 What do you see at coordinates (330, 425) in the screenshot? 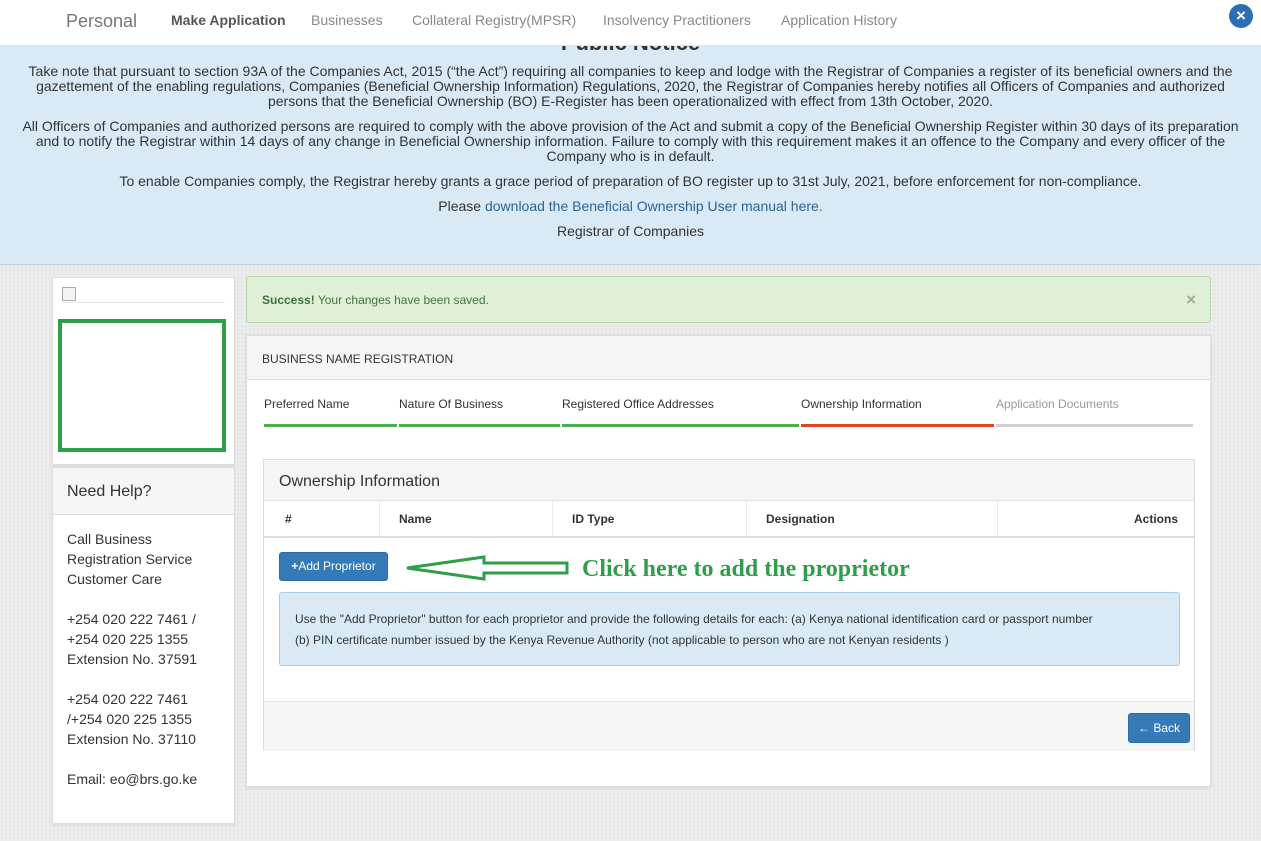
I see `step-bar-preferred-name` at bounding box center [330, 425].